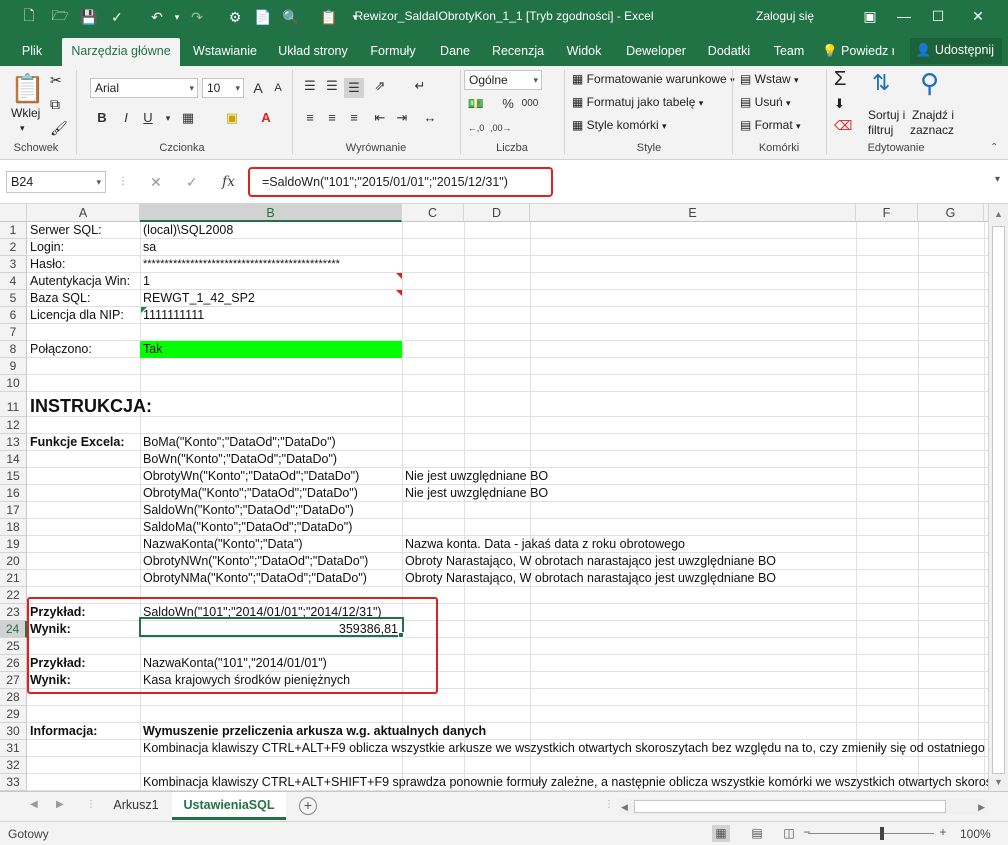 The height and width of the screenshot is (845, 1008). Describe the element at coordinates (584, 53) in the screenshot. I see `tab-view: Widok` at that location.